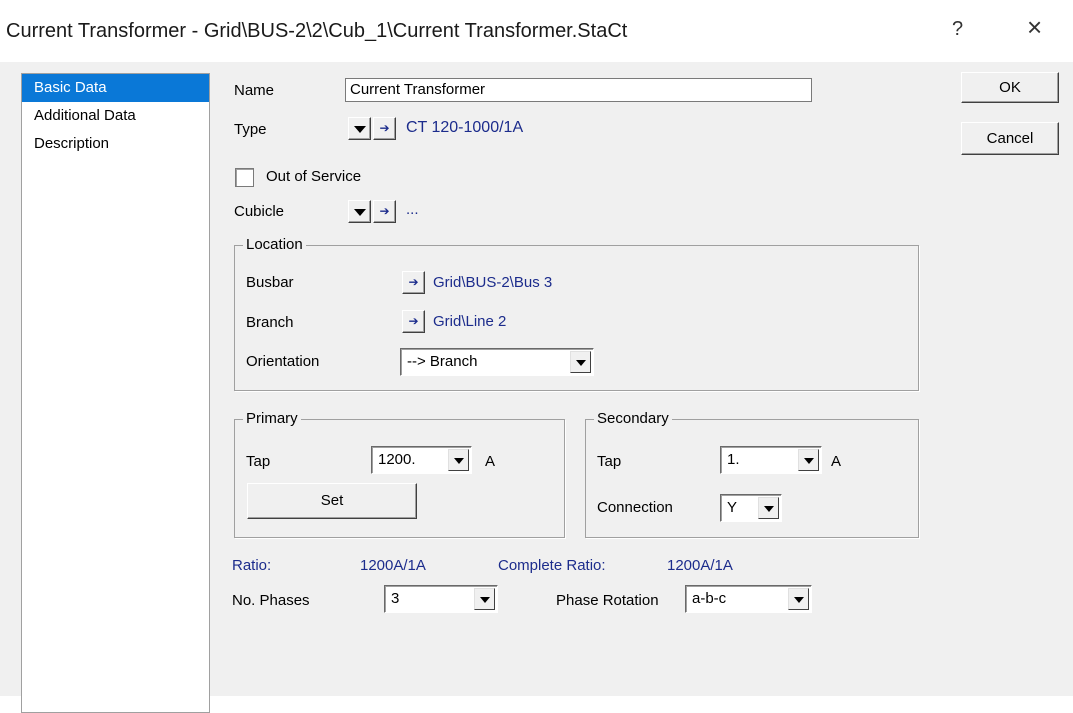  Describe the element at coordinates (751, 508) in the screenshot. I see `connection-select: Y` at that location.